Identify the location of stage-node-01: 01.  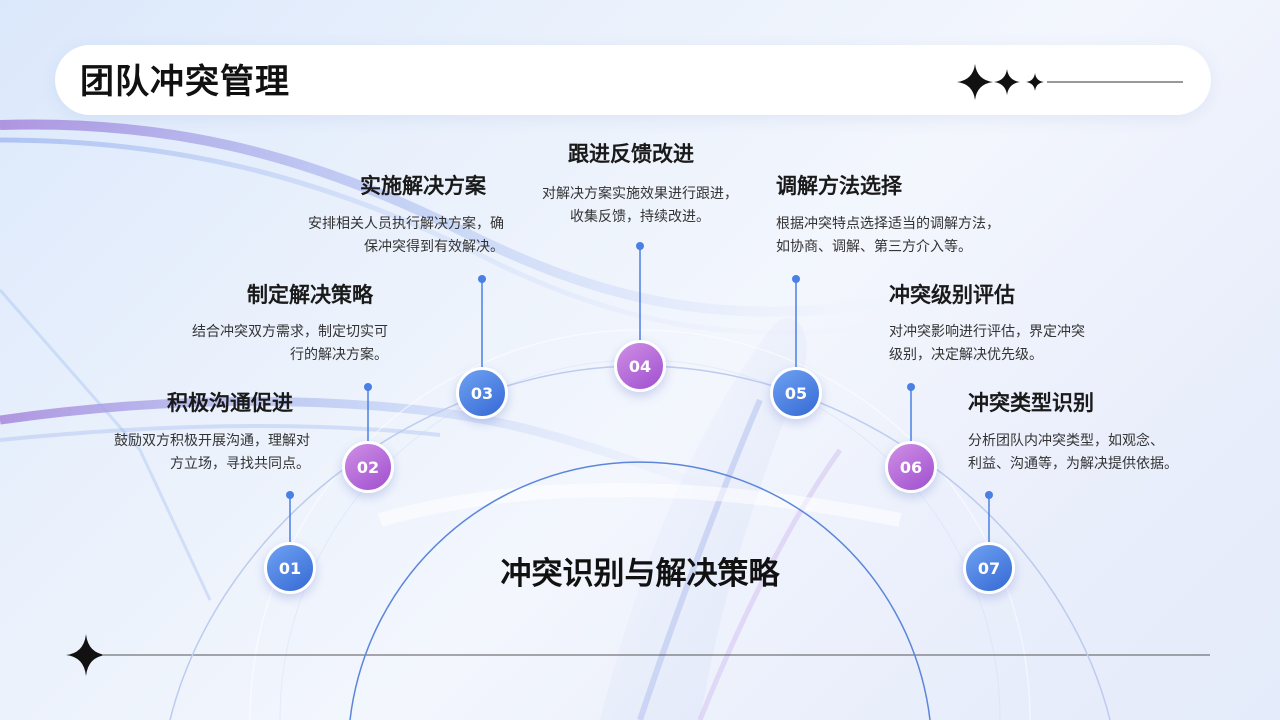
(290, 568).